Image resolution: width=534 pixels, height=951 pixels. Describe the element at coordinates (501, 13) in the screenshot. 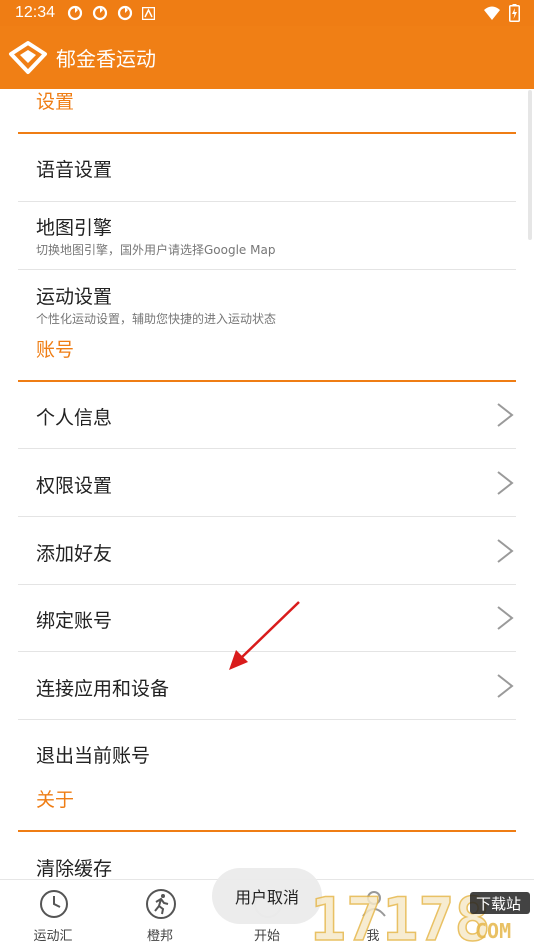

I see `status-right` at that location.